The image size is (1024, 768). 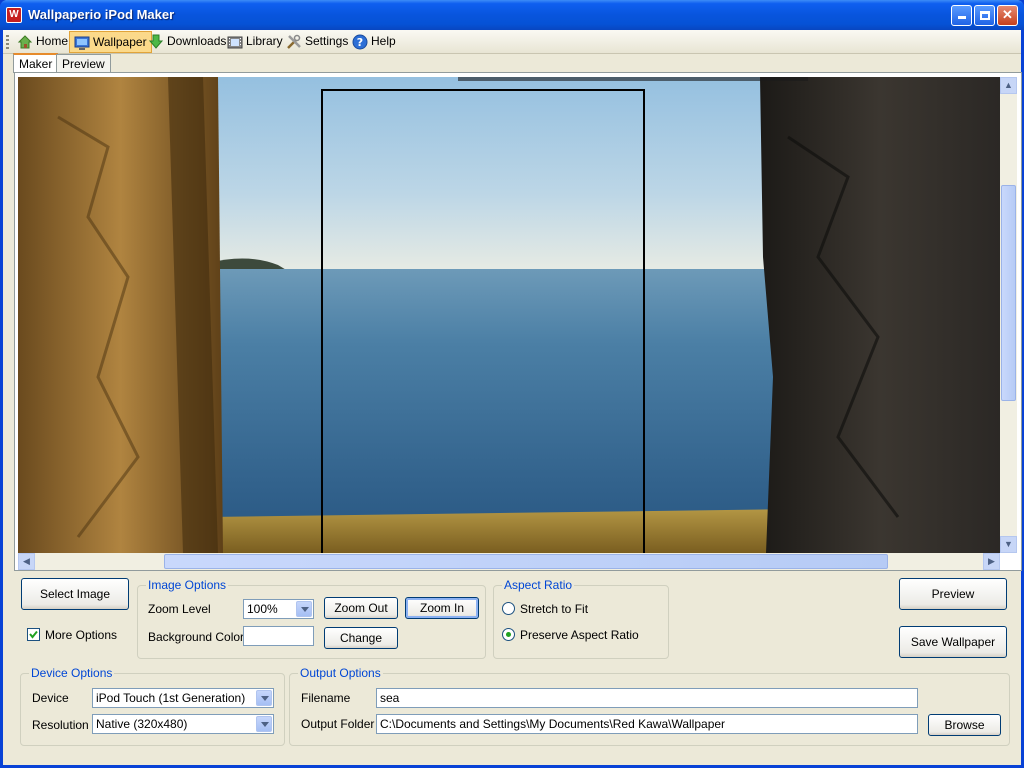 I want to click on preserve-aspect-ratio-label: Preserve Aspect Ratio, so click(x=579, y=635).